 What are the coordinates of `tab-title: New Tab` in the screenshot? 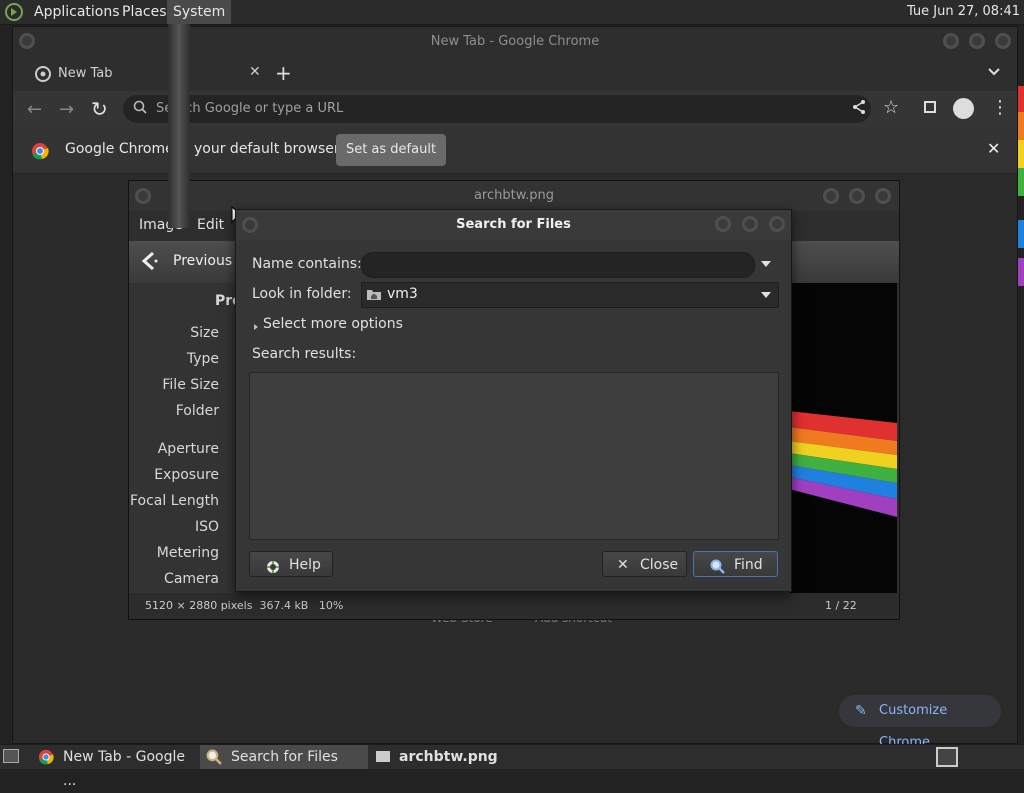 It's located at (85, 73).